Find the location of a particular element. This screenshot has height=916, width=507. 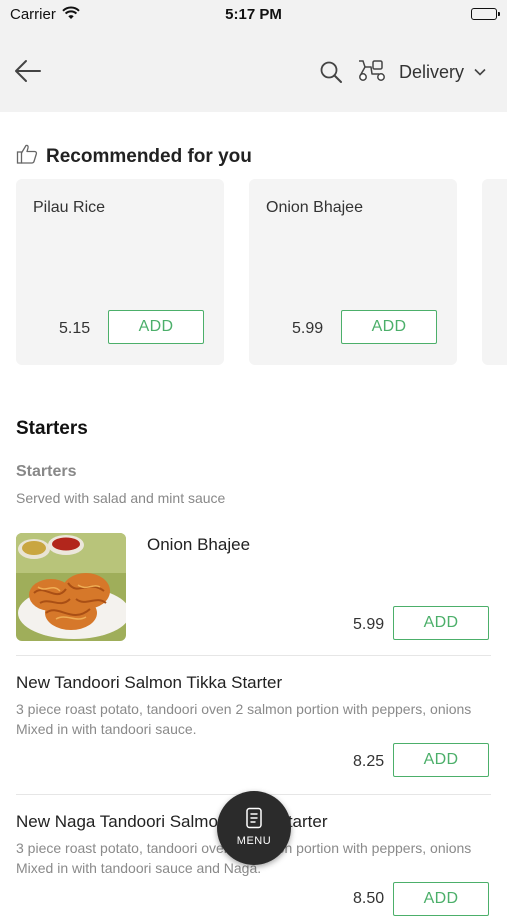

delivery-label: Delivery is located at coordinates (432, 71).